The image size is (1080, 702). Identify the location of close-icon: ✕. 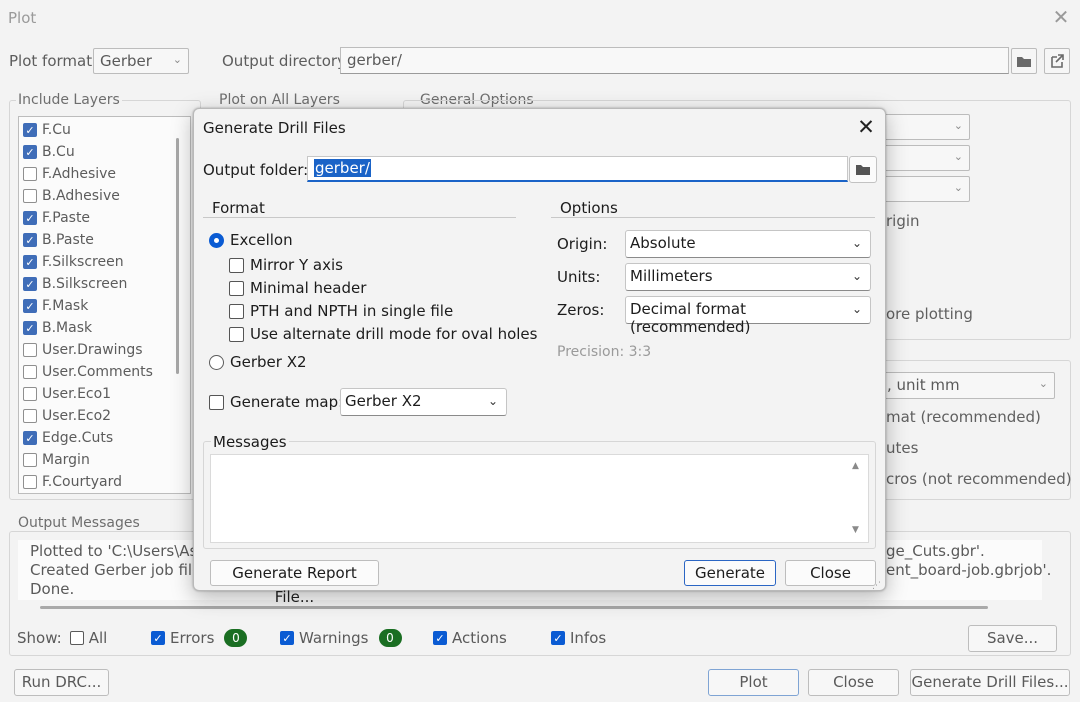
(866, 127).